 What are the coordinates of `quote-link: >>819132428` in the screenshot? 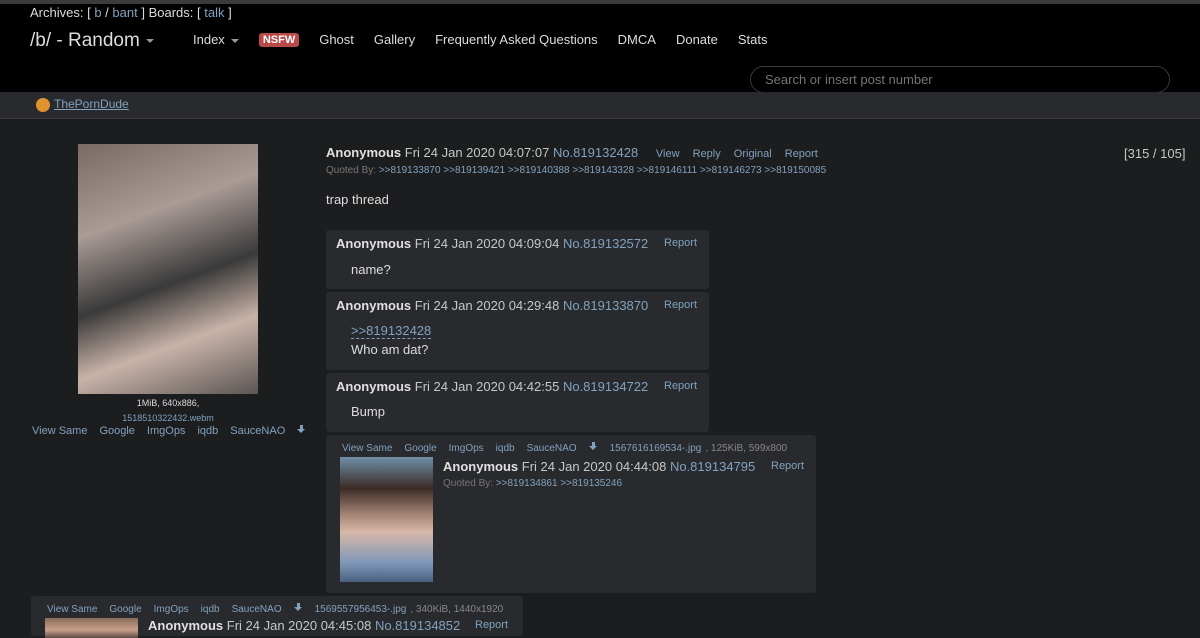 It's located at (391, 331).